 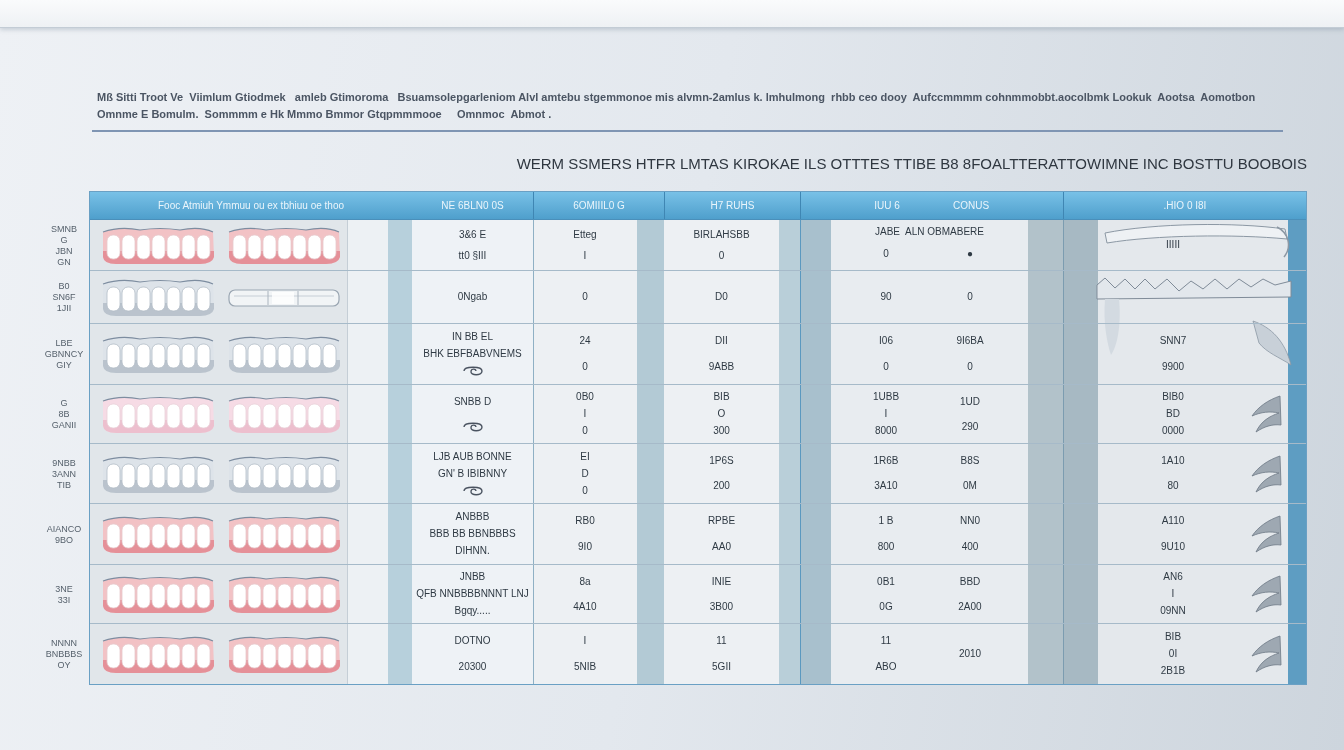 What do you see at coordinates (721, 414) in the screenshot?
I see `cell-text: O` at bounding box center [721, 414].